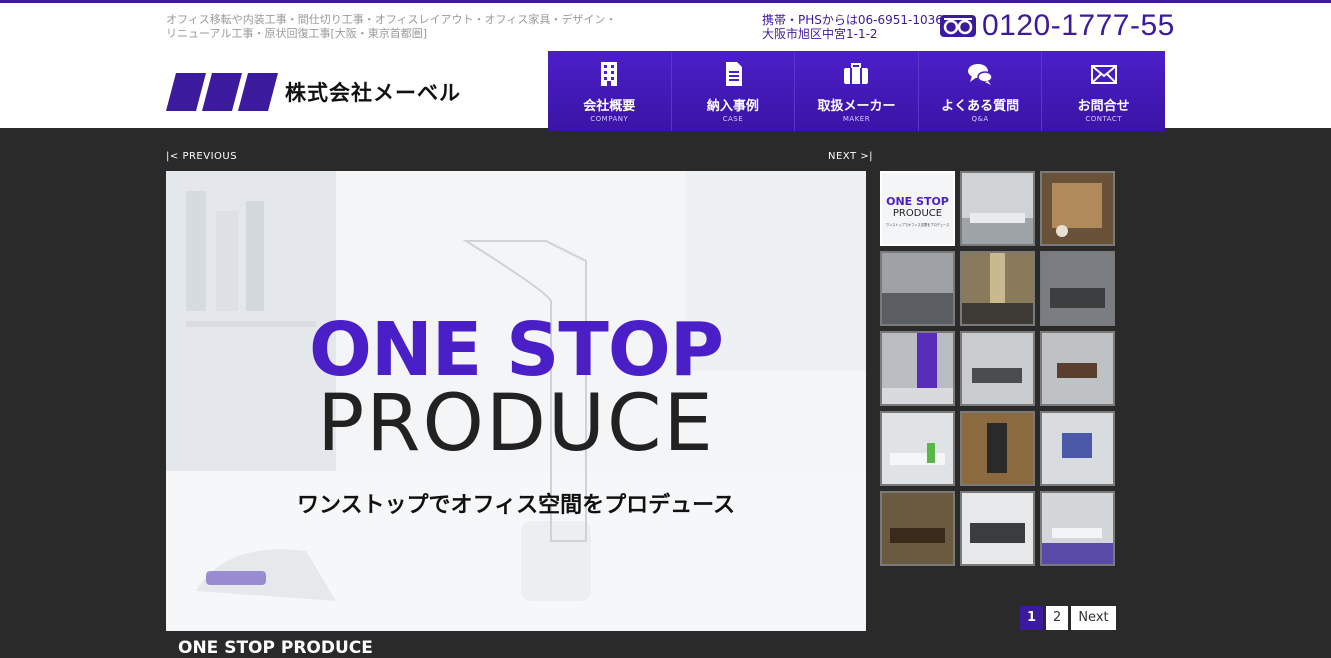  I want to click on thumbnail-3-image, so click(1077, 208).